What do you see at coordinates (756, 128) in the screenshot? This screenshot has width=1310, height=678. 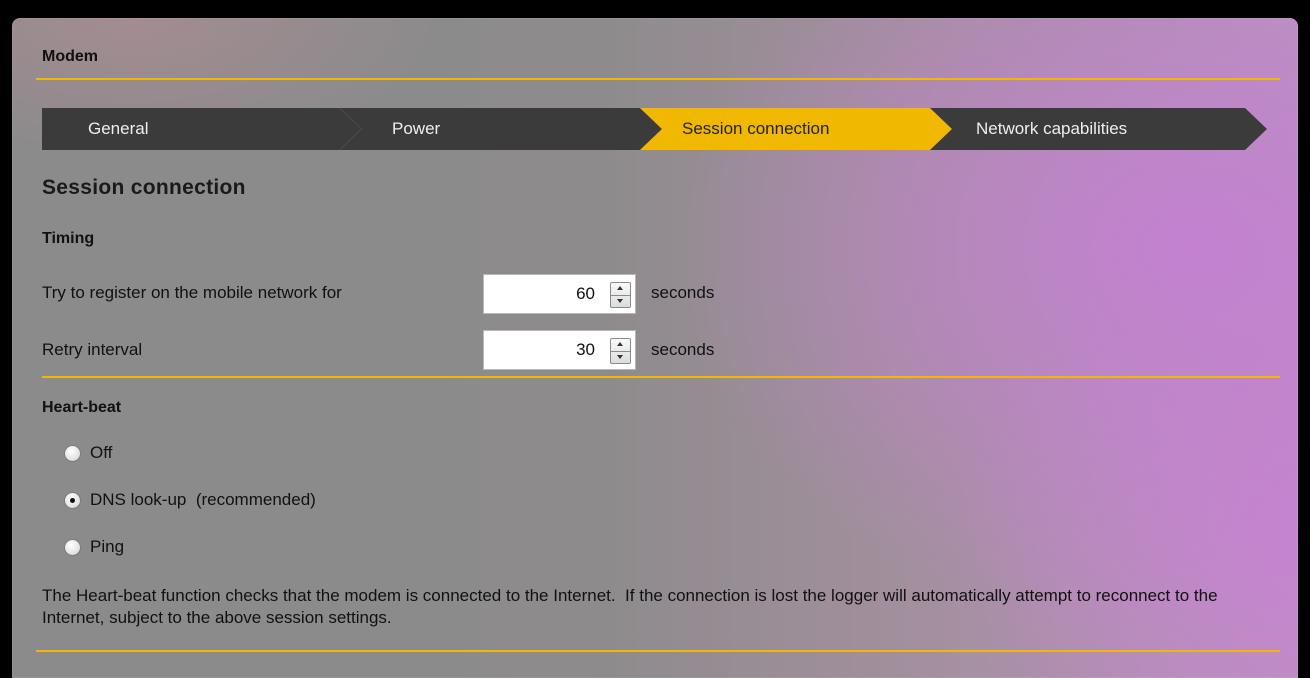 I see `step-session-connection-label: Session connection` at bounding box center [756, 128].